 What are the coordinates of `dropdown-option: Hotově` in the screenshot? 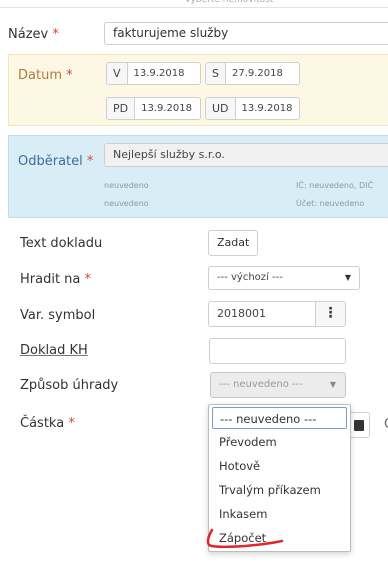 It's located at (279, 466).